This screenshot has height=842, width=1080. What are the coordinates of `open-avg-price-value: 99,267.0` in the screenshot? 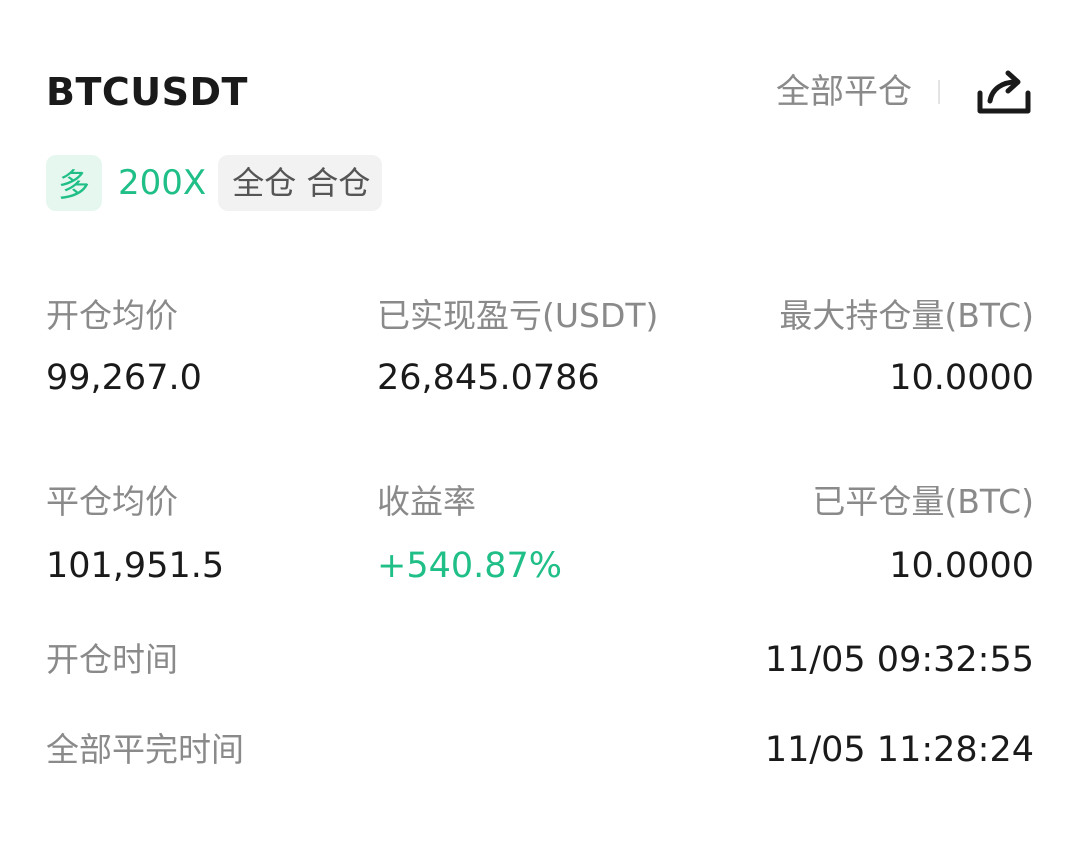 It's located at (124, 378).